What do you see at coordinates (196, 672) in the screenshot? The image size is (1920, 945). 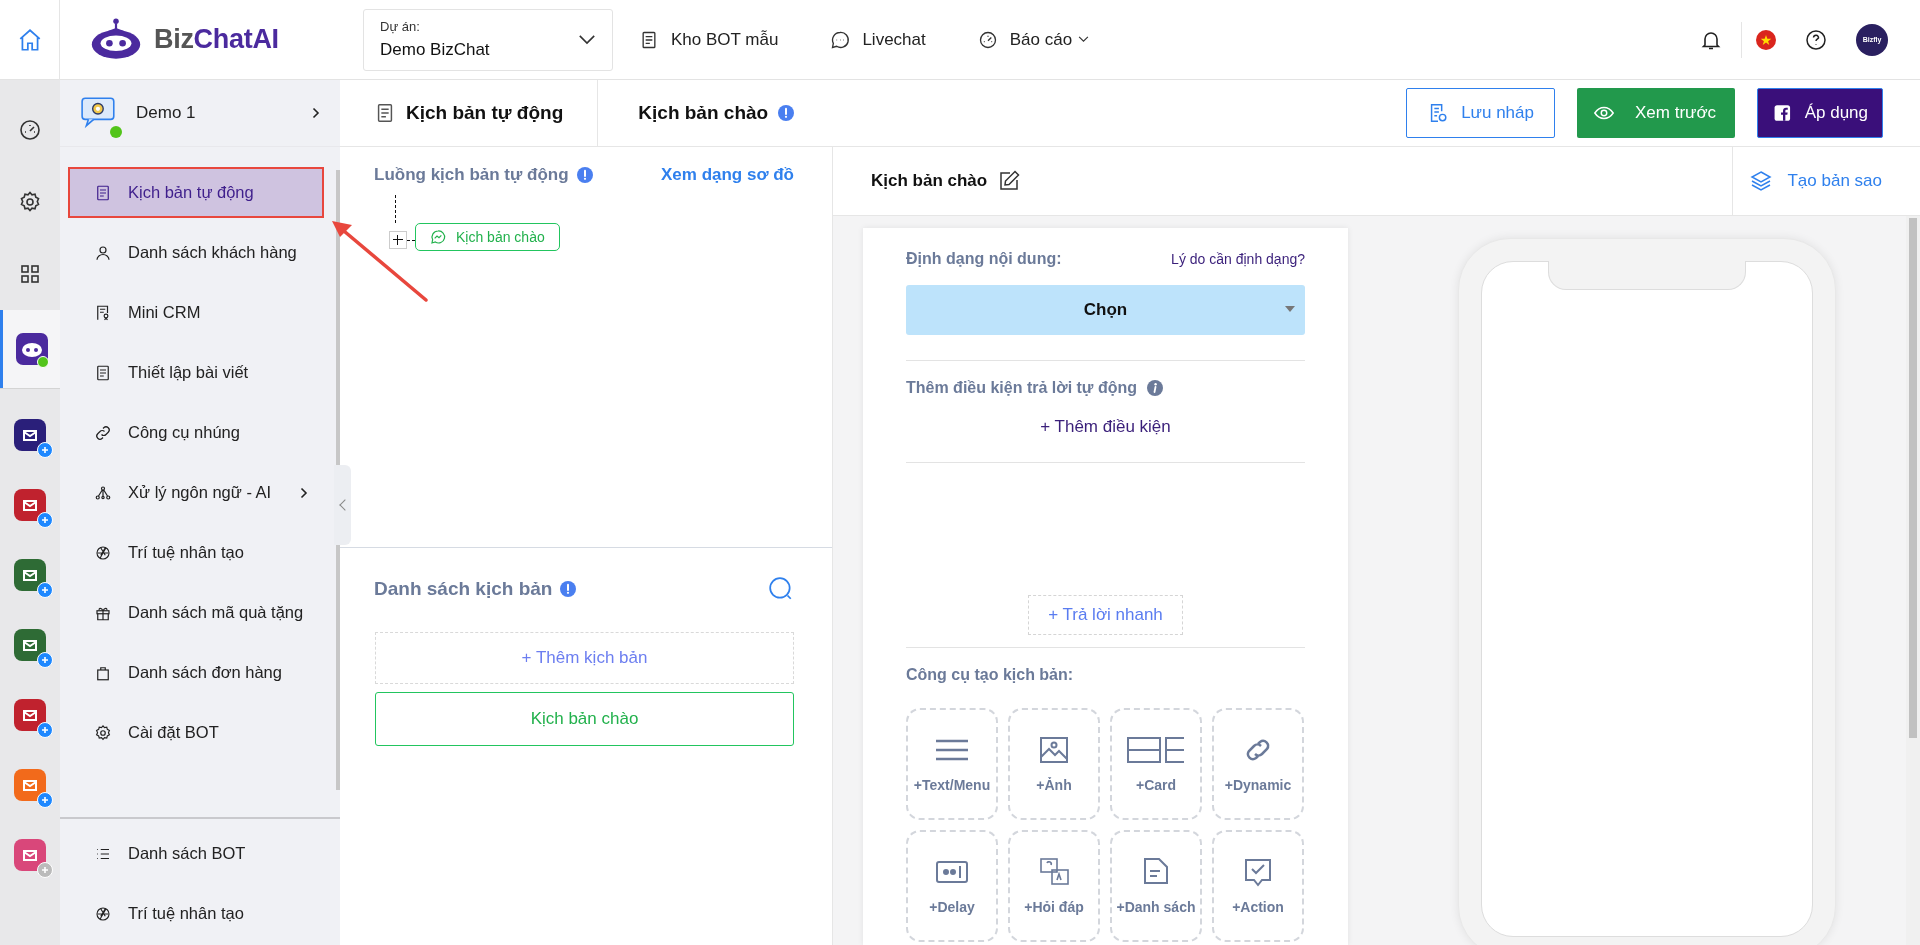 I see `sidebar-item: Danh sách đơn hàng` at bounding box center [196, 672].